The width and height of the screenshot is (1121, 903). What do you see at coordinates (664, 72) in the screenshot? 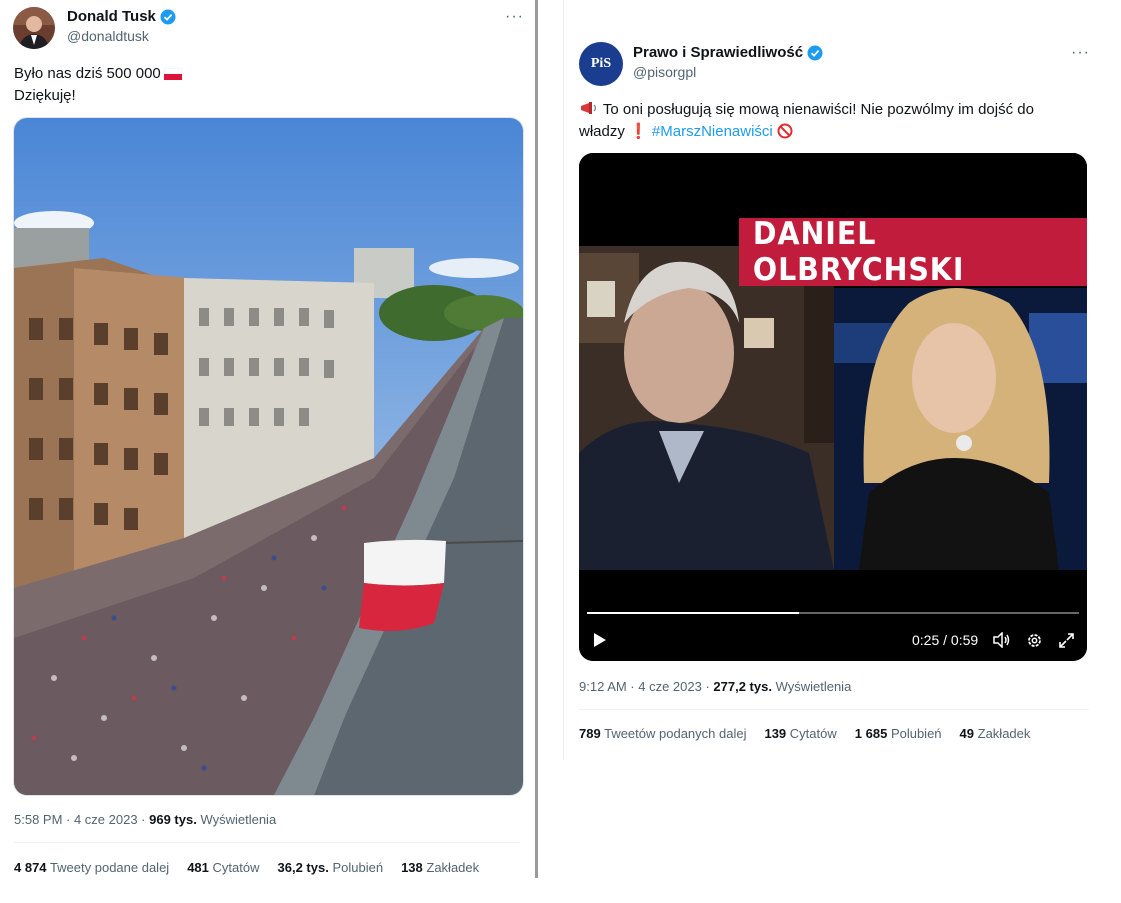
I see `author-handle: @pisorgpl` at bounding box center [664, 72].